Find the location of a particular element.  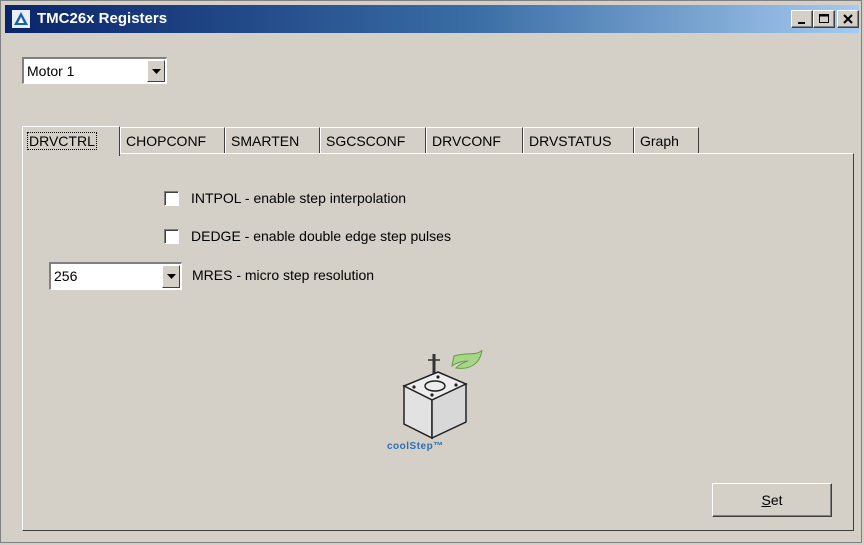

tab-drvconf: DRVCONF is located at coordinates (474, 141).